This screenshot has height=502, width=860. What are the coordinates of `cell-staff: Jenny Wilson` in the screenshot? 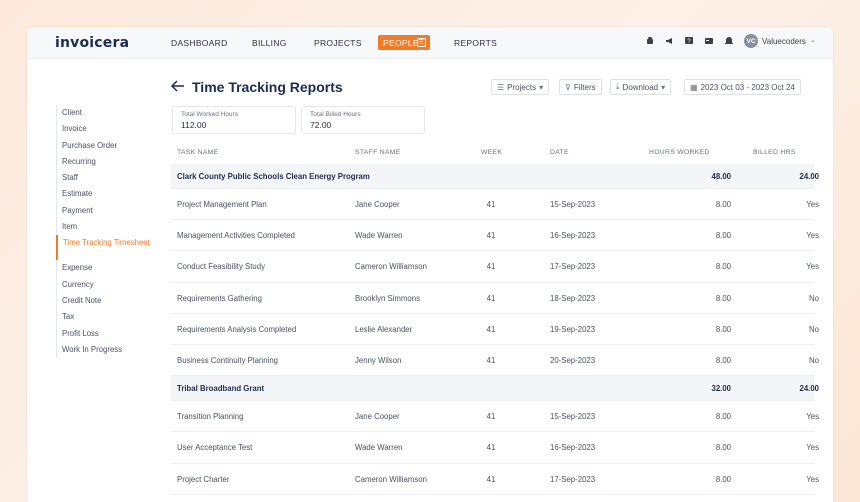 It's located at (378, 360).